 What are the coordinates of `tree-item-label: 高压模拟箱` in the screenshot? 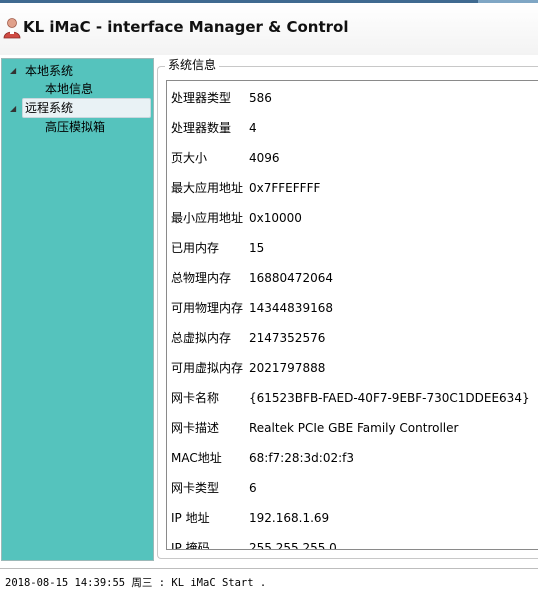 It's located at (75, 127).